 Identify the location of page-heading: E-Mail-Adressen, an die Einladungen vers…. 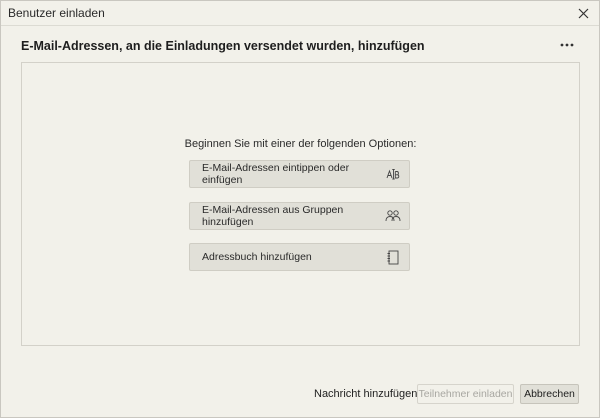
(223, 46).